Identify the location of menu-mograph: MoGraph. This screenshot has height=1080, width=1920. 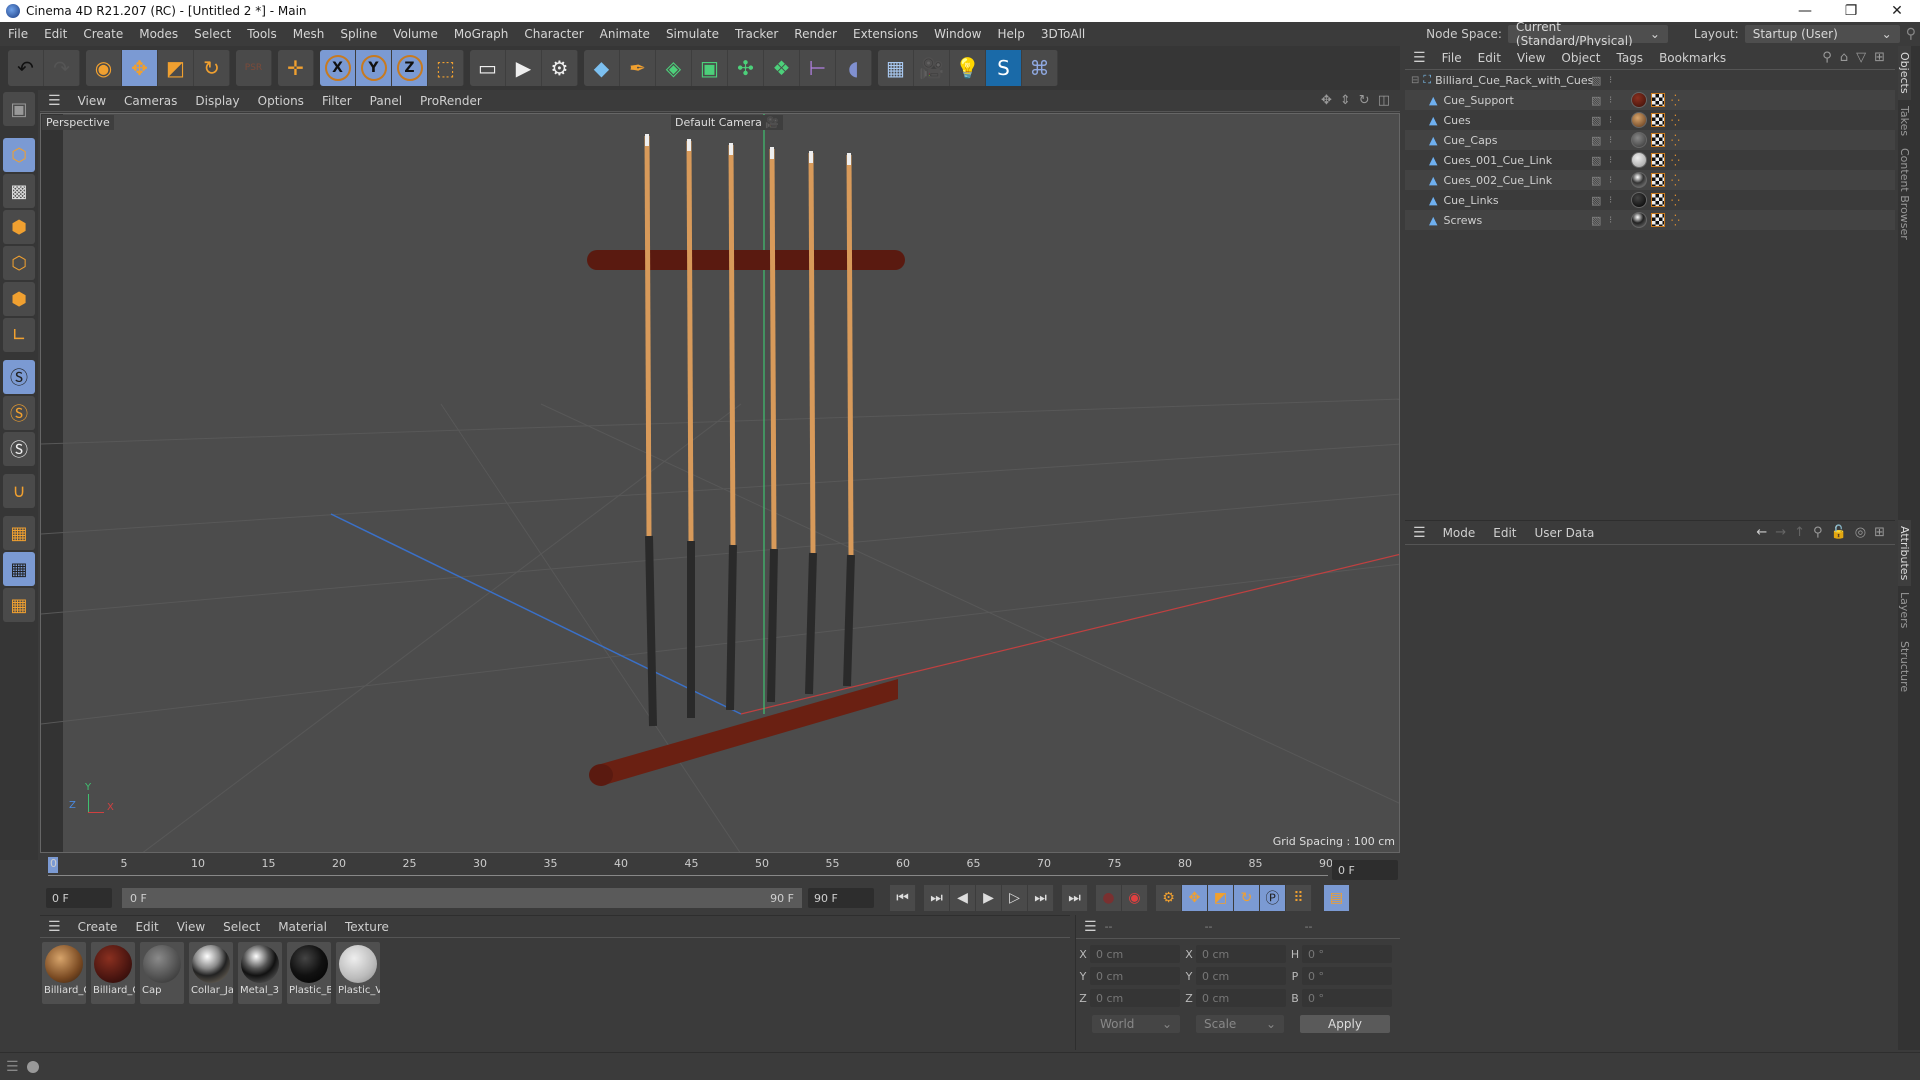
(481, 34).